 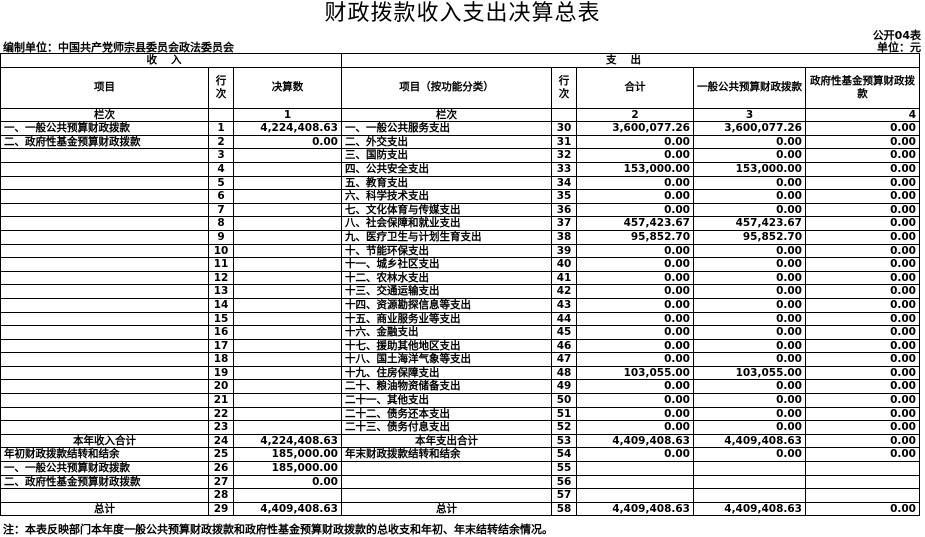 What do you see at coordinates (460, 237) in the screenshot?
I see `table-row: 9 九、医疗卫生与计划生育支出 38 95,852.70 95,852.70 0.00` at bounding box center [460, 237].